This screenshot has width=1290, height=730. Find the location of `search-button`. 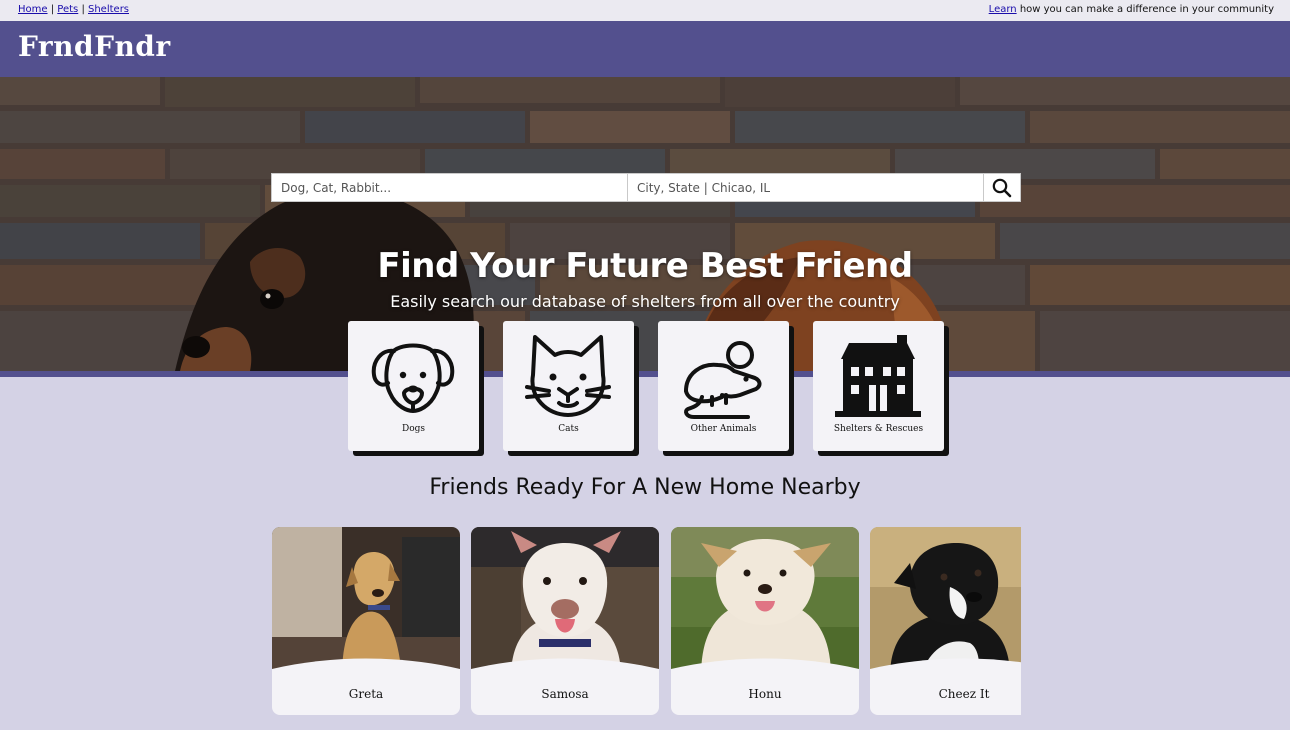

search-button is located at coordinates (1002, 187).